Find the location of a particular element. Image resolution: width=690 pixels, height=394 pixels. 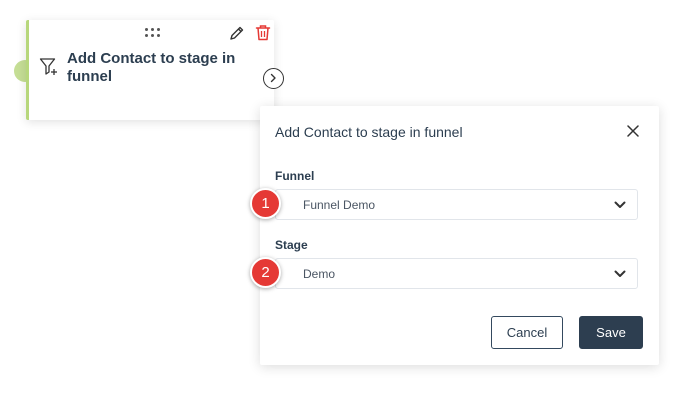

trash-icon is located at coordinates (263, 32).